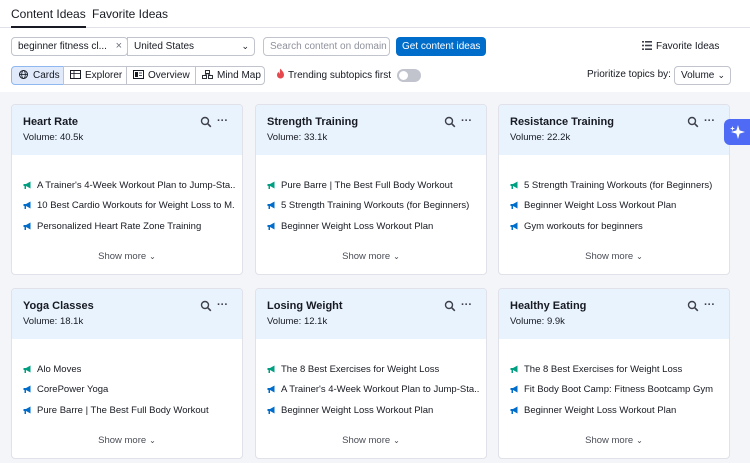 The width and height of the screenshot is (750, 463). What do you see at coordinates (119, 46) in the screenshot?
I see `clear-icon: ×` at bounding box center [119, 46].